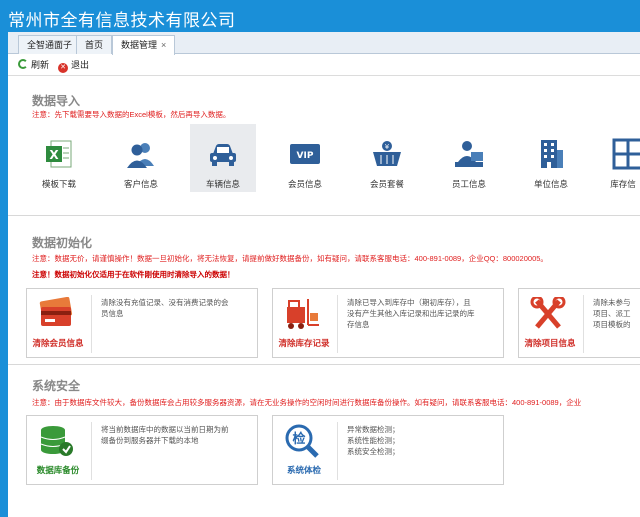 This screenshot has height=517, width=640. Describe the element at coordinates (223, 155) in the screenshot. I see `car-icon` at that location.